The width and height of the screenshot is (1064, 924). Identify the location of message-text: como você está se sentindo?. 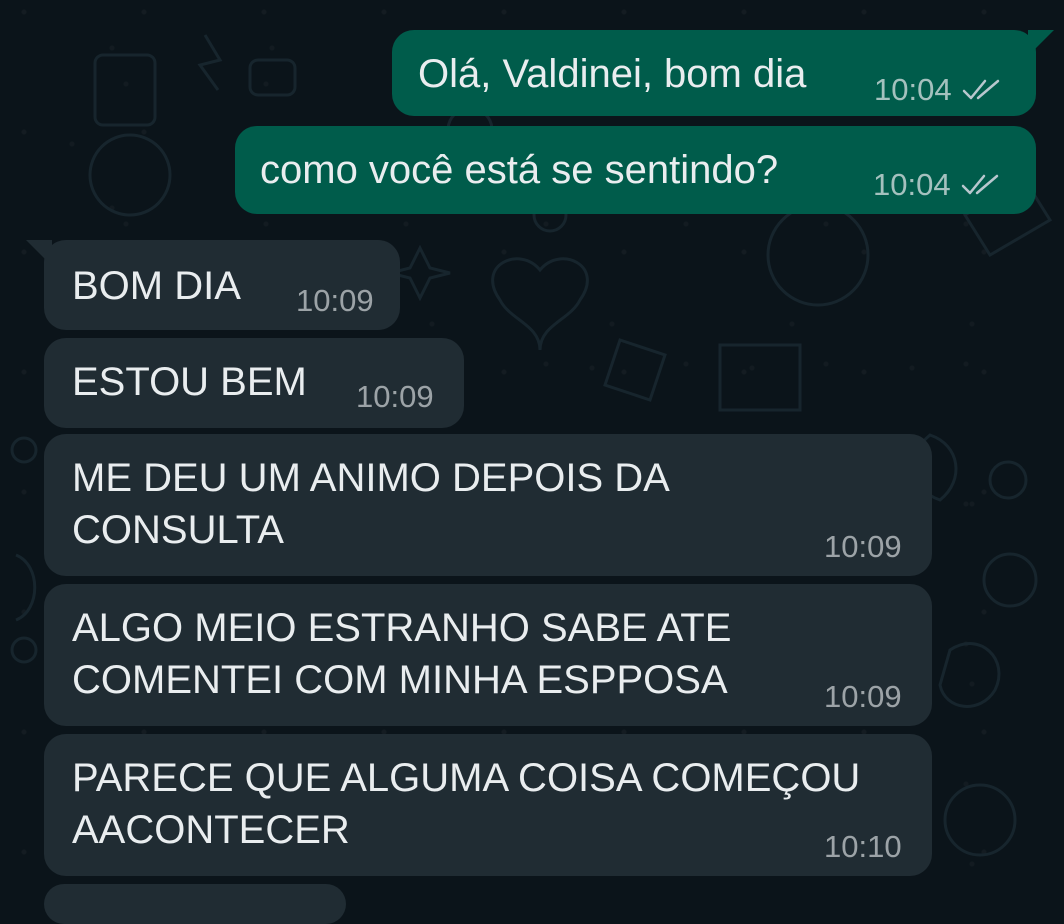
(519, 170).